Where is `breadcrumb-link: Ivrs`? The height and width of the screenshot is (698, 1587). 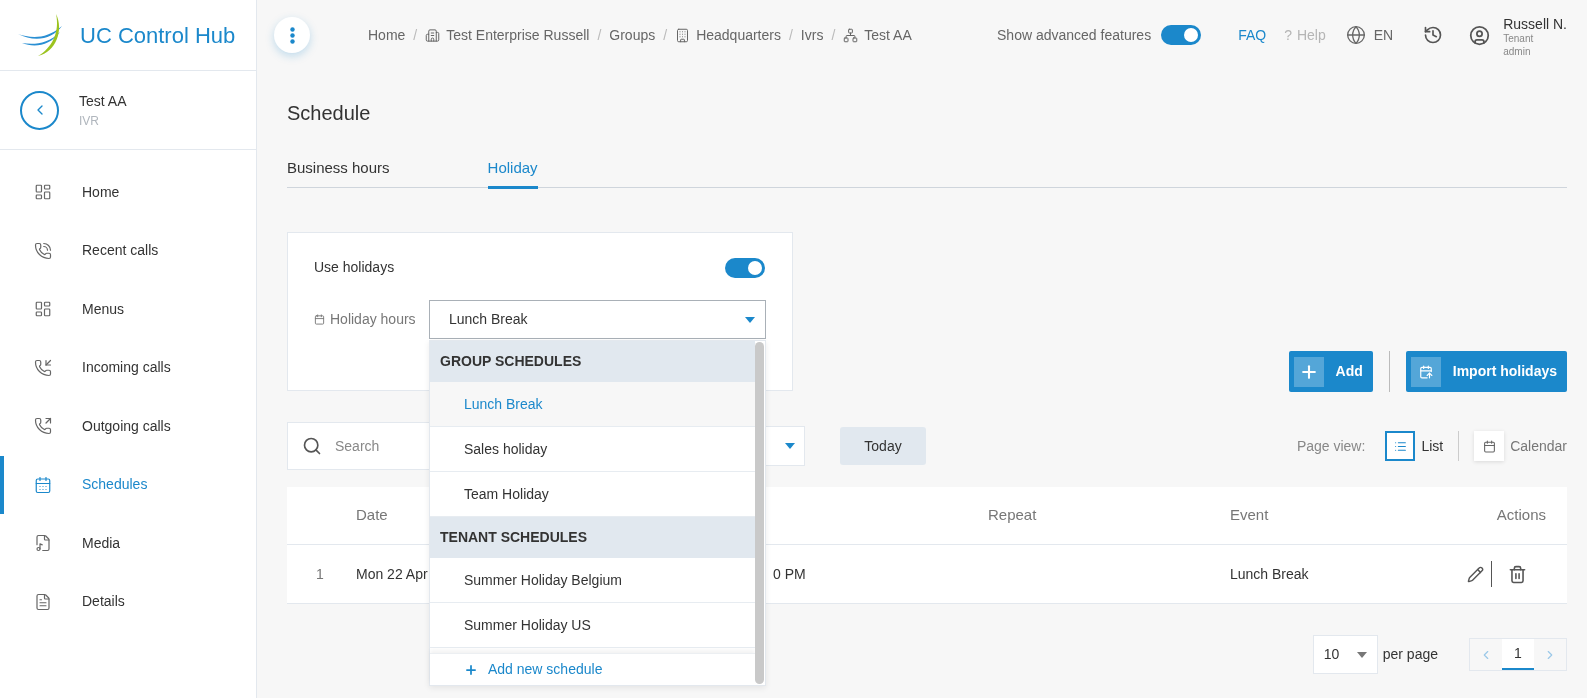
breadcrumb-link: Ivrs is located at coordinates (812, 35).